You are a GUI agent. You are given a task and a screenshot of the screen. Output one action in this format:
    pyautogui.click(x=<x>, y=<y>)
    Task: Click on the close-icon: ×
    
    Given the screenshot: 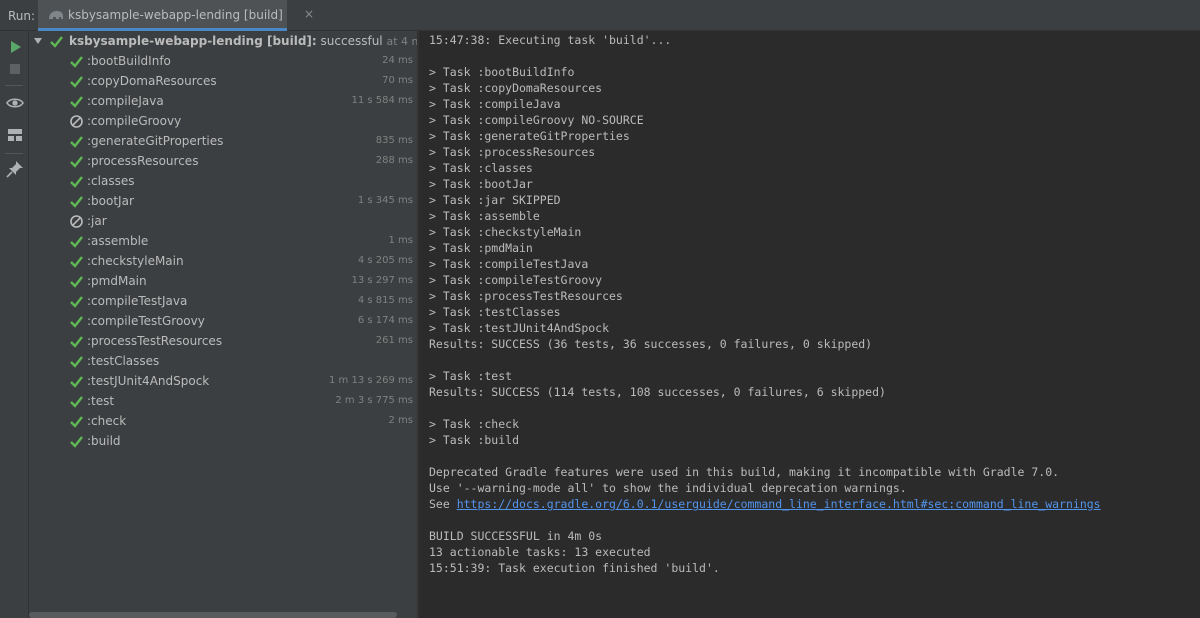 What is the action you would take?
    pyautogui.click(x=309, y=14)
    